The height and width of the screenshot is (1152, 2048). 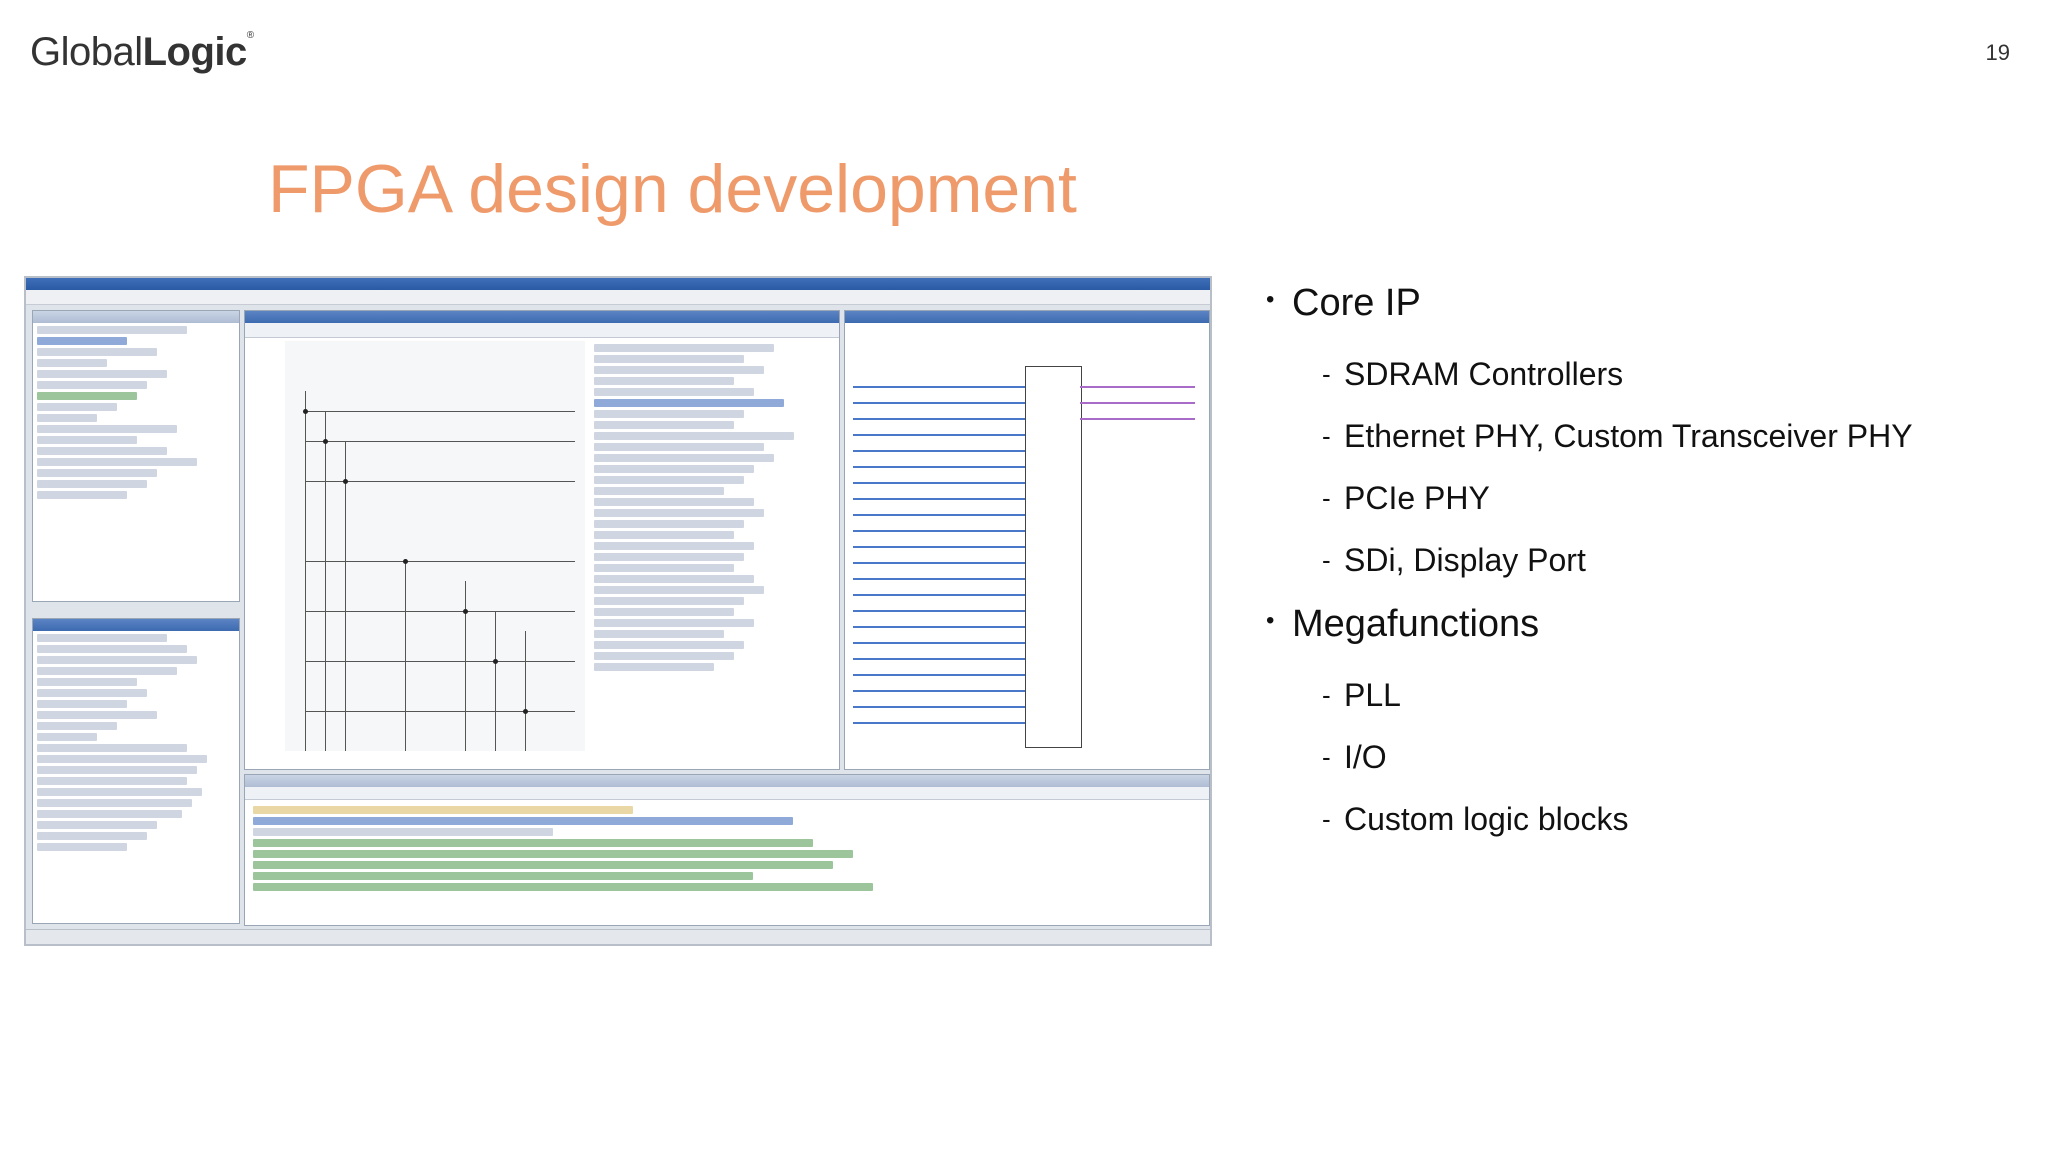 I want to click on sub-bullet: I/O, so click(x=1636, y=757).